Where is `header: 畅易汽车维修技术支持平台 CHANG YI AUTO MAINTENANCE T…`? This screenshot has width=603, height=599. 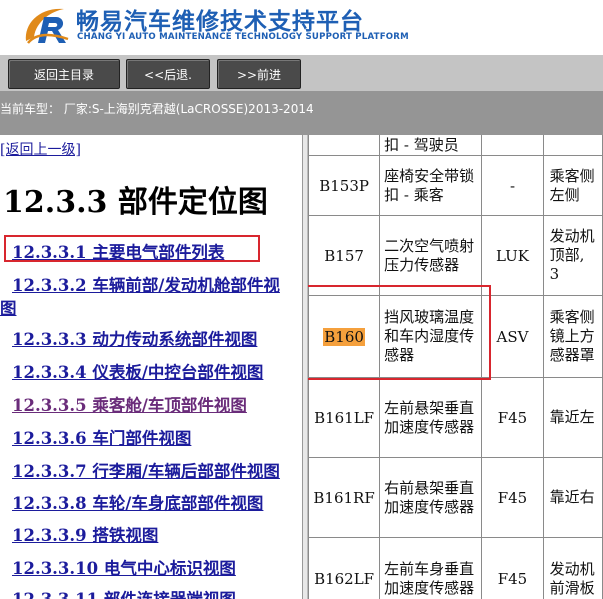
header: 畅易汽车维修技术支持平台 CHANG YI AUTO MAINTENANCE T… is located at coordinates (301, 27).